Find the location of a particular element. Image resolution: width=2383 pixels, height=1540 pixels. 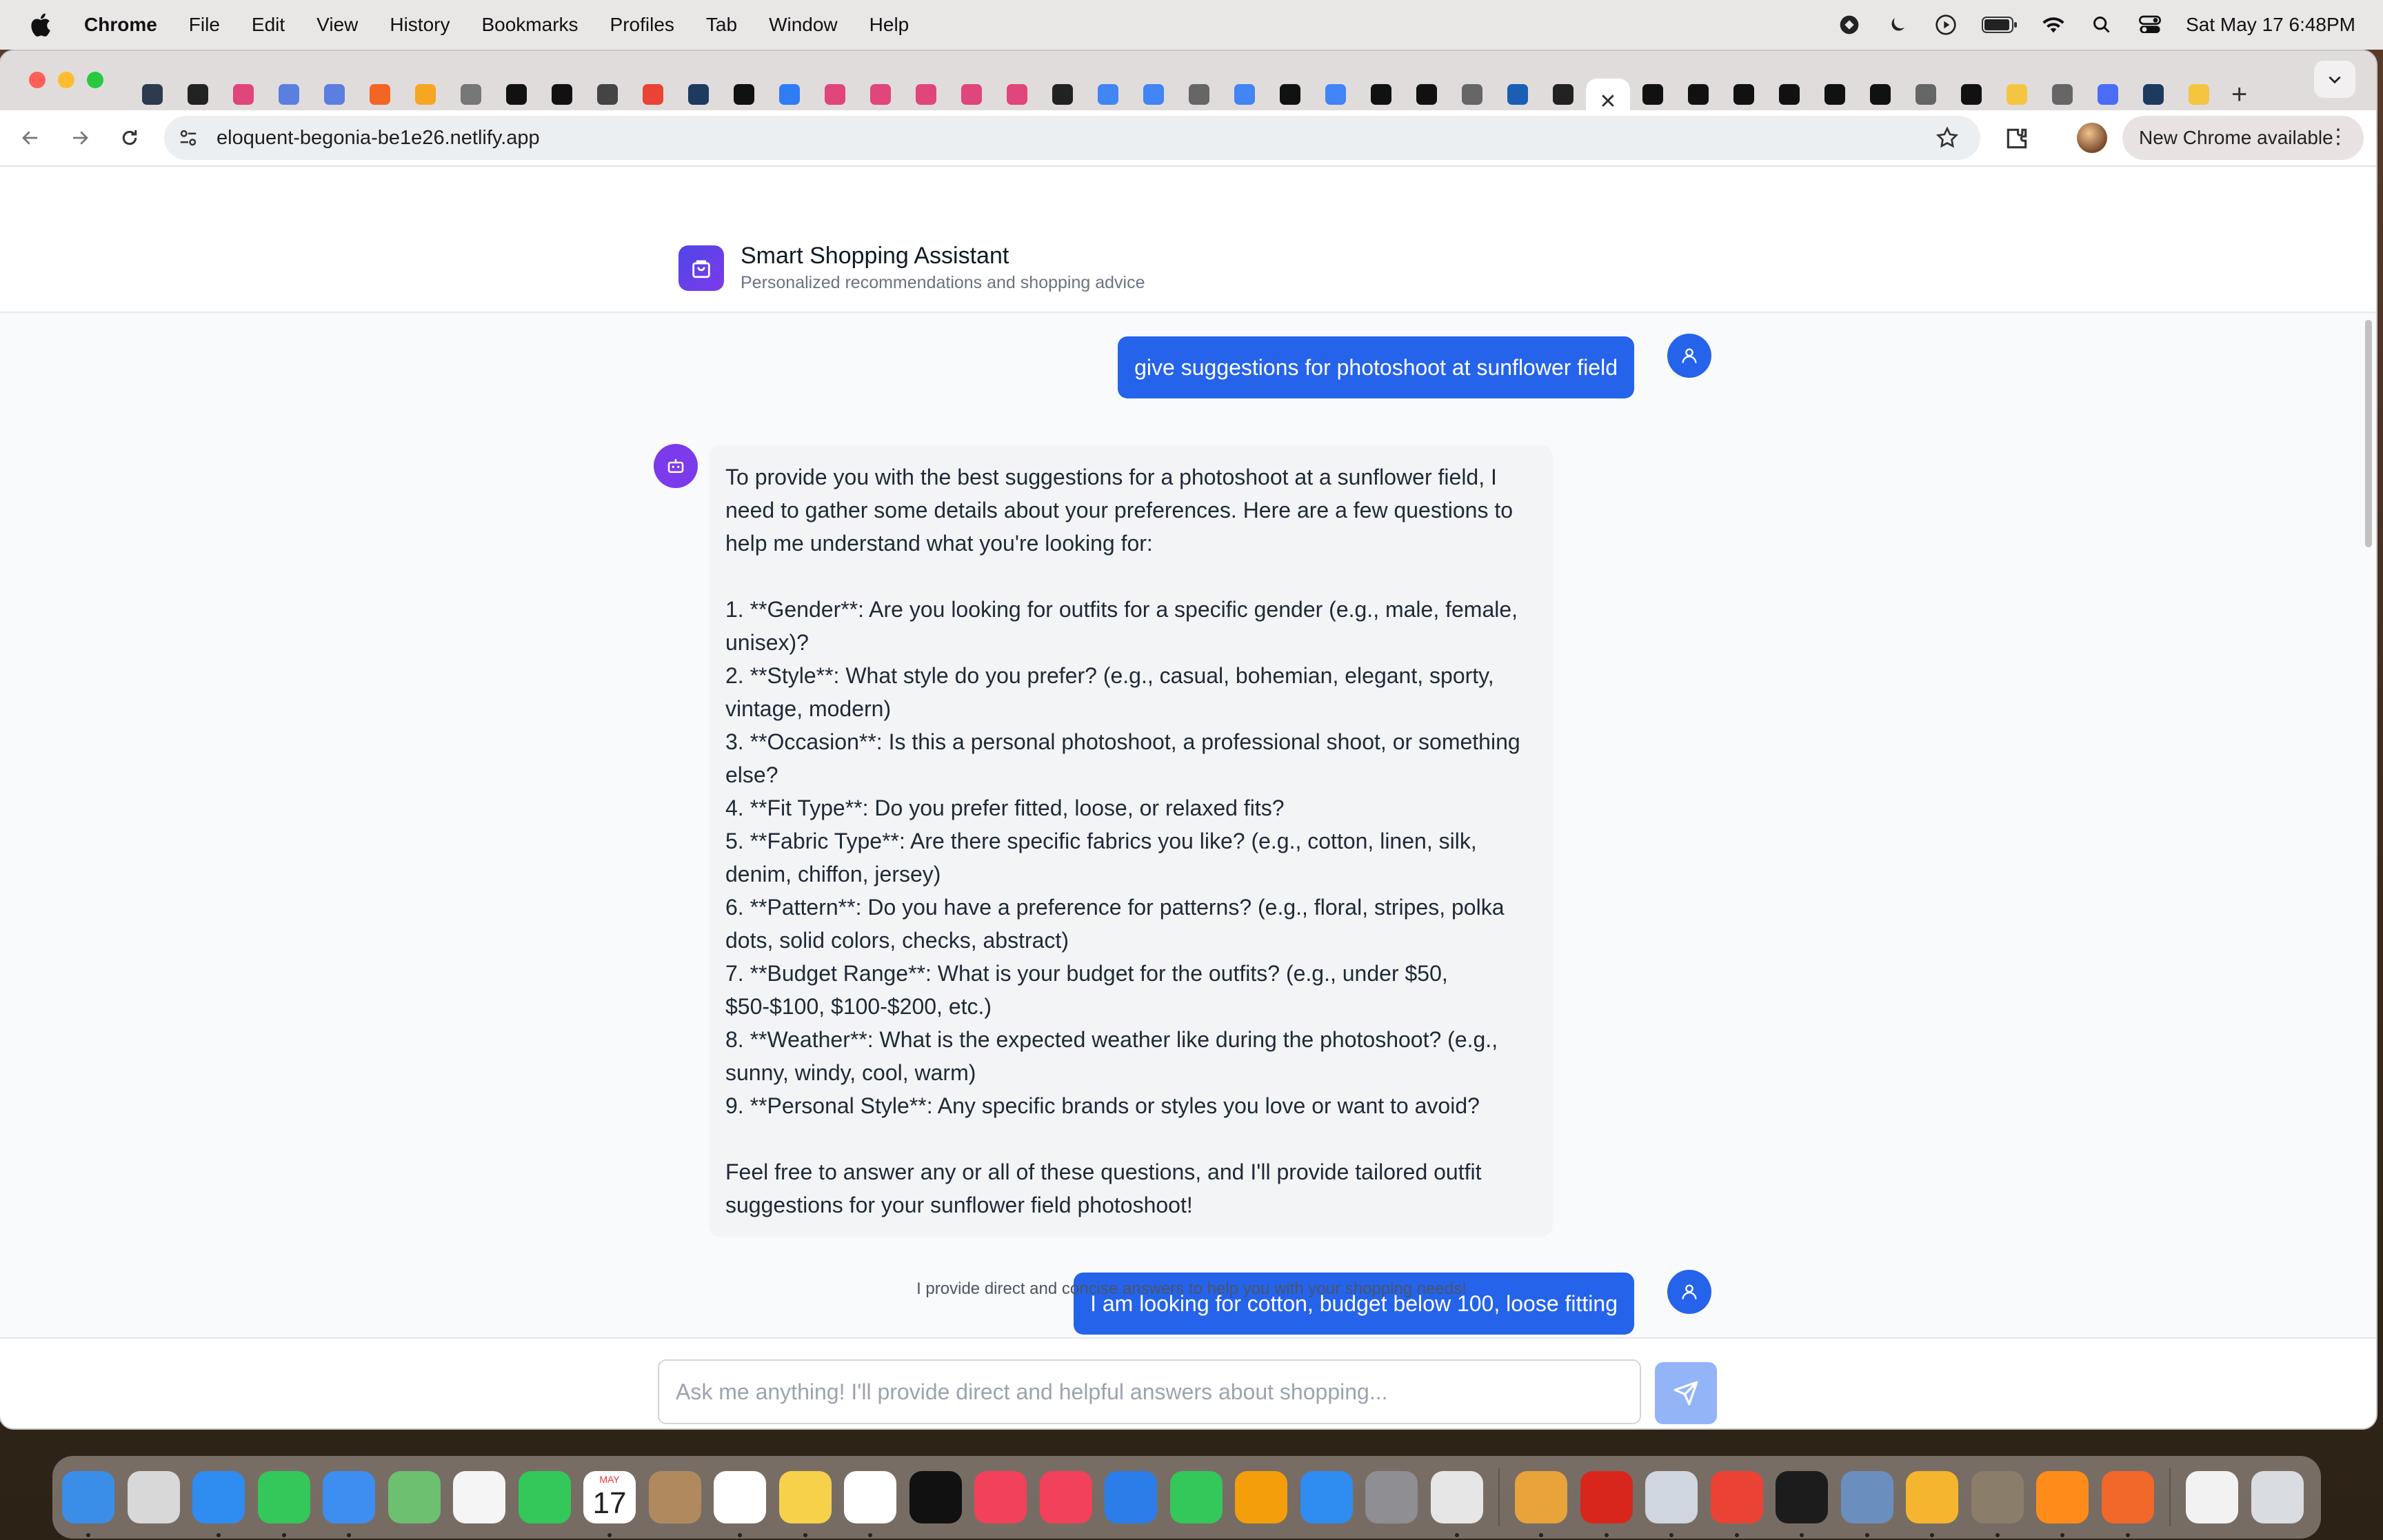

tab-search-button is located at coordinates (2334, 80).